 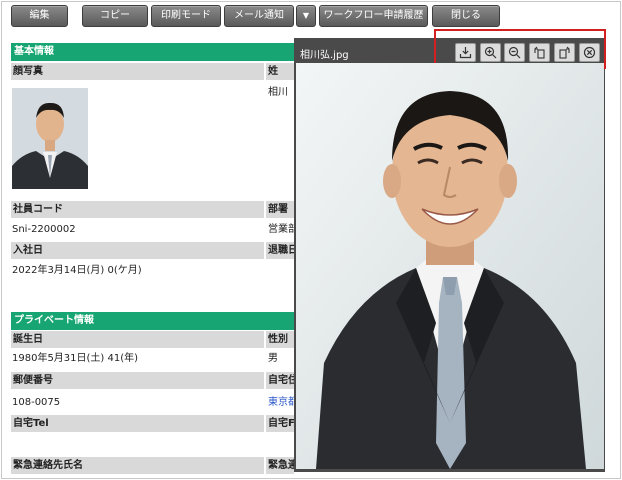 I want to click on home-address-value: 東京都, so click(x=281, y=403).